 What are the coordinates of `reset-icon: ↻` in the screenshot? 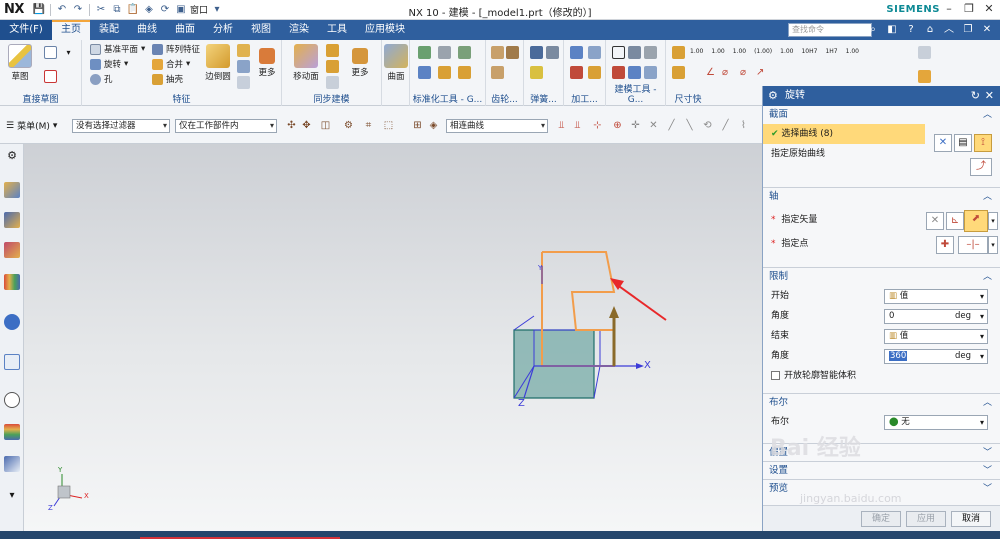 It's located at (975, 96).